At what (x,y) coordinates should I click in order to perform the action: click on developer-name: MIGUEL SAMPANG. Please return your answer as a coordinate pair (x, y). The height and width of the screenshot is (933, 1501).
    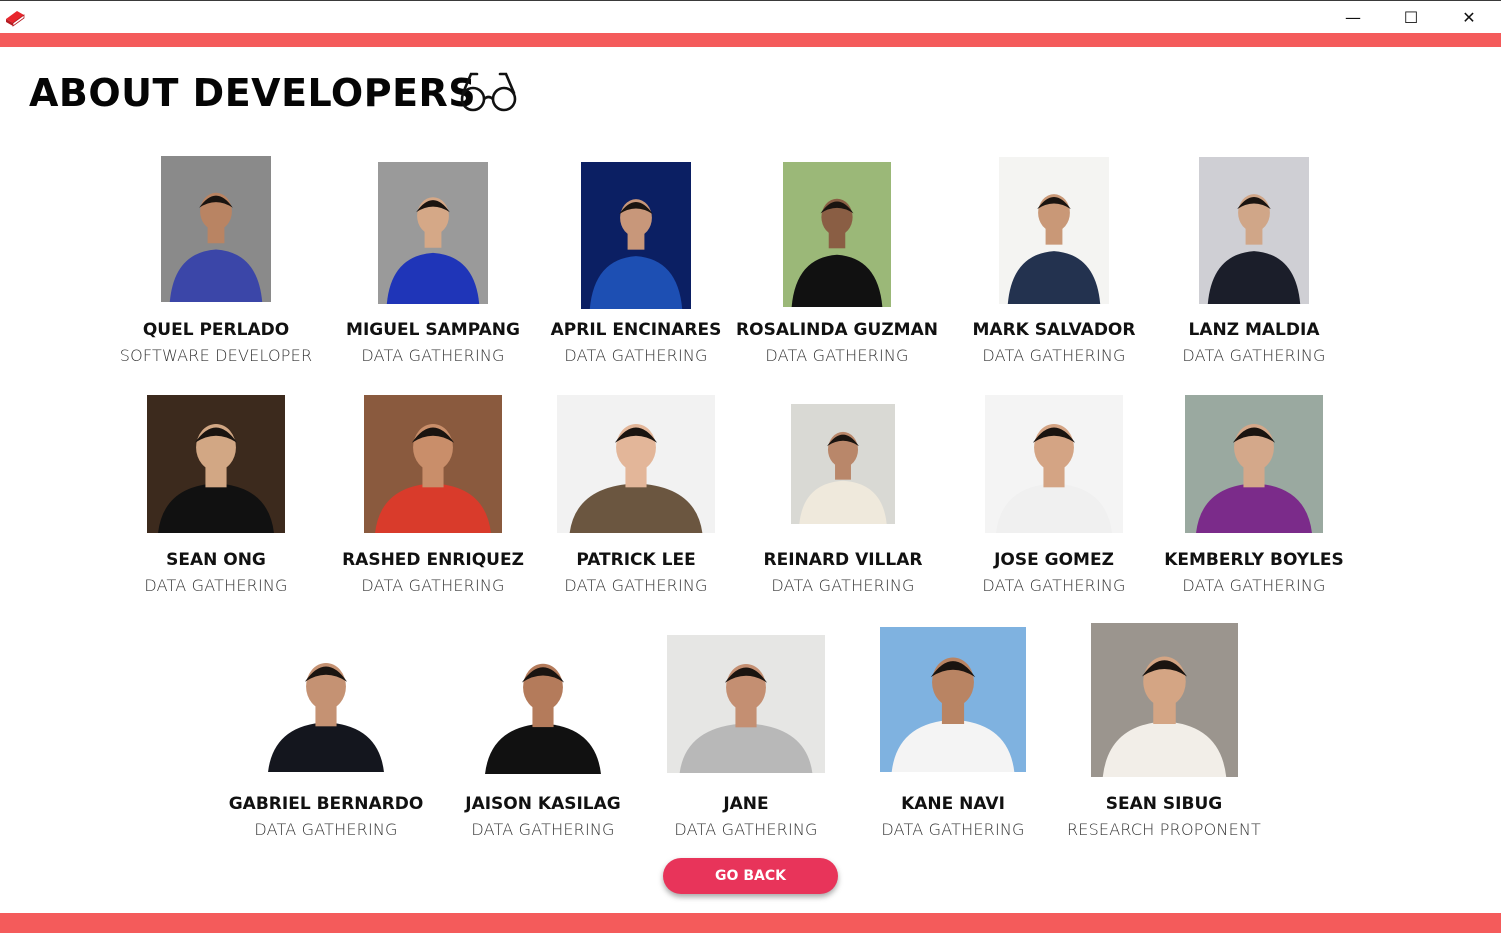
    Looking at the image, I should click on (433, 330).